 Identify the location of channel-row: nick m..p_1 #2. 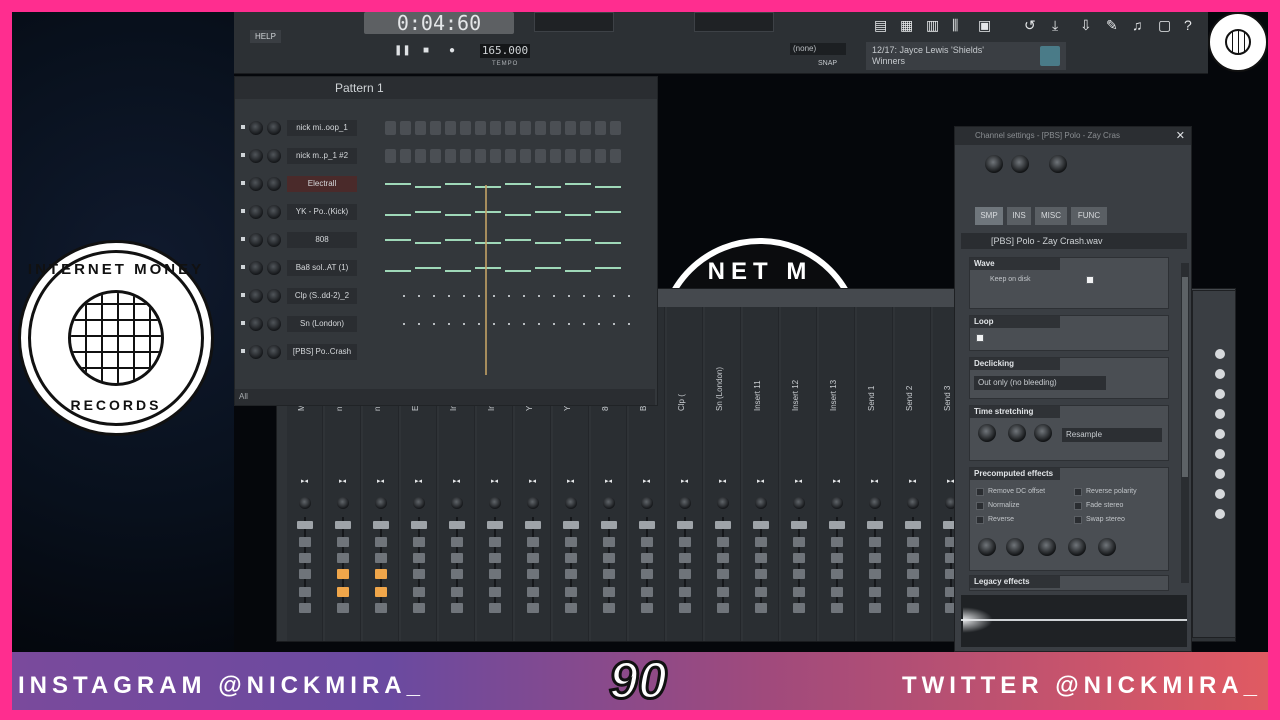
(445, 156).